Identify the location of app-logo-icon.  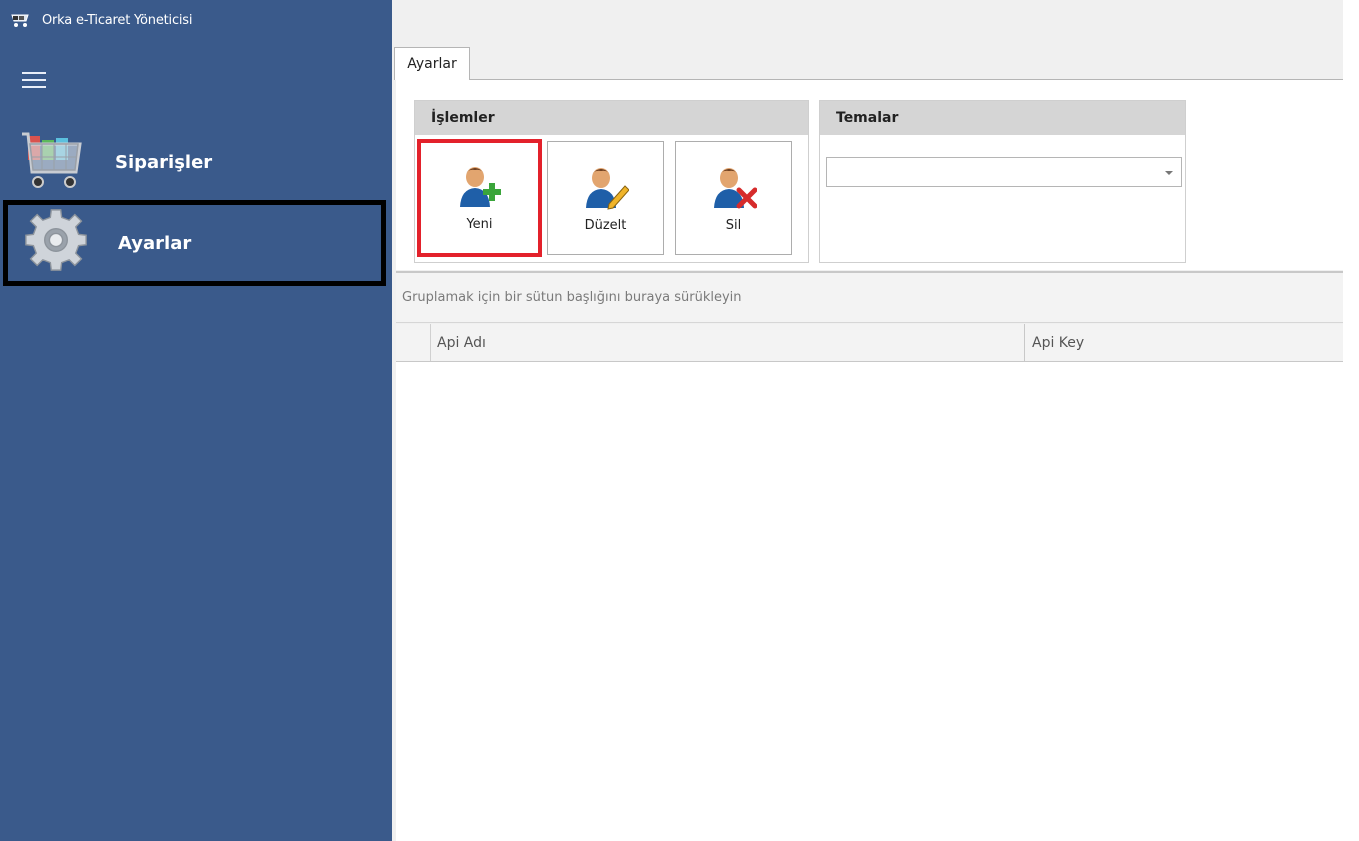
(20, 20).